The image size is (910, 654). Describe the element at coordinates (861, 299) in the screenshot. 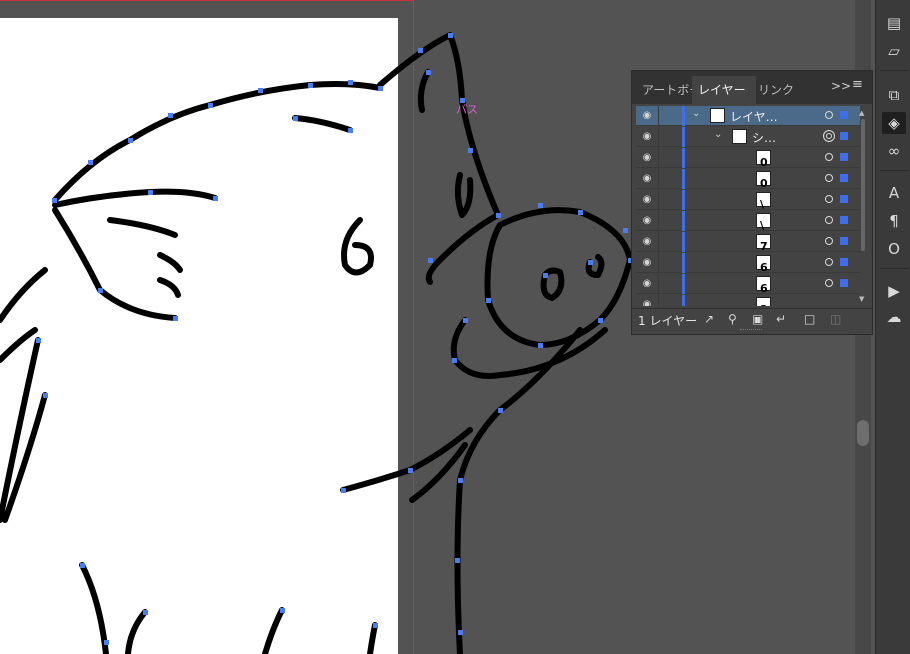

I see `scroll-down-icon: ▼` at that location.